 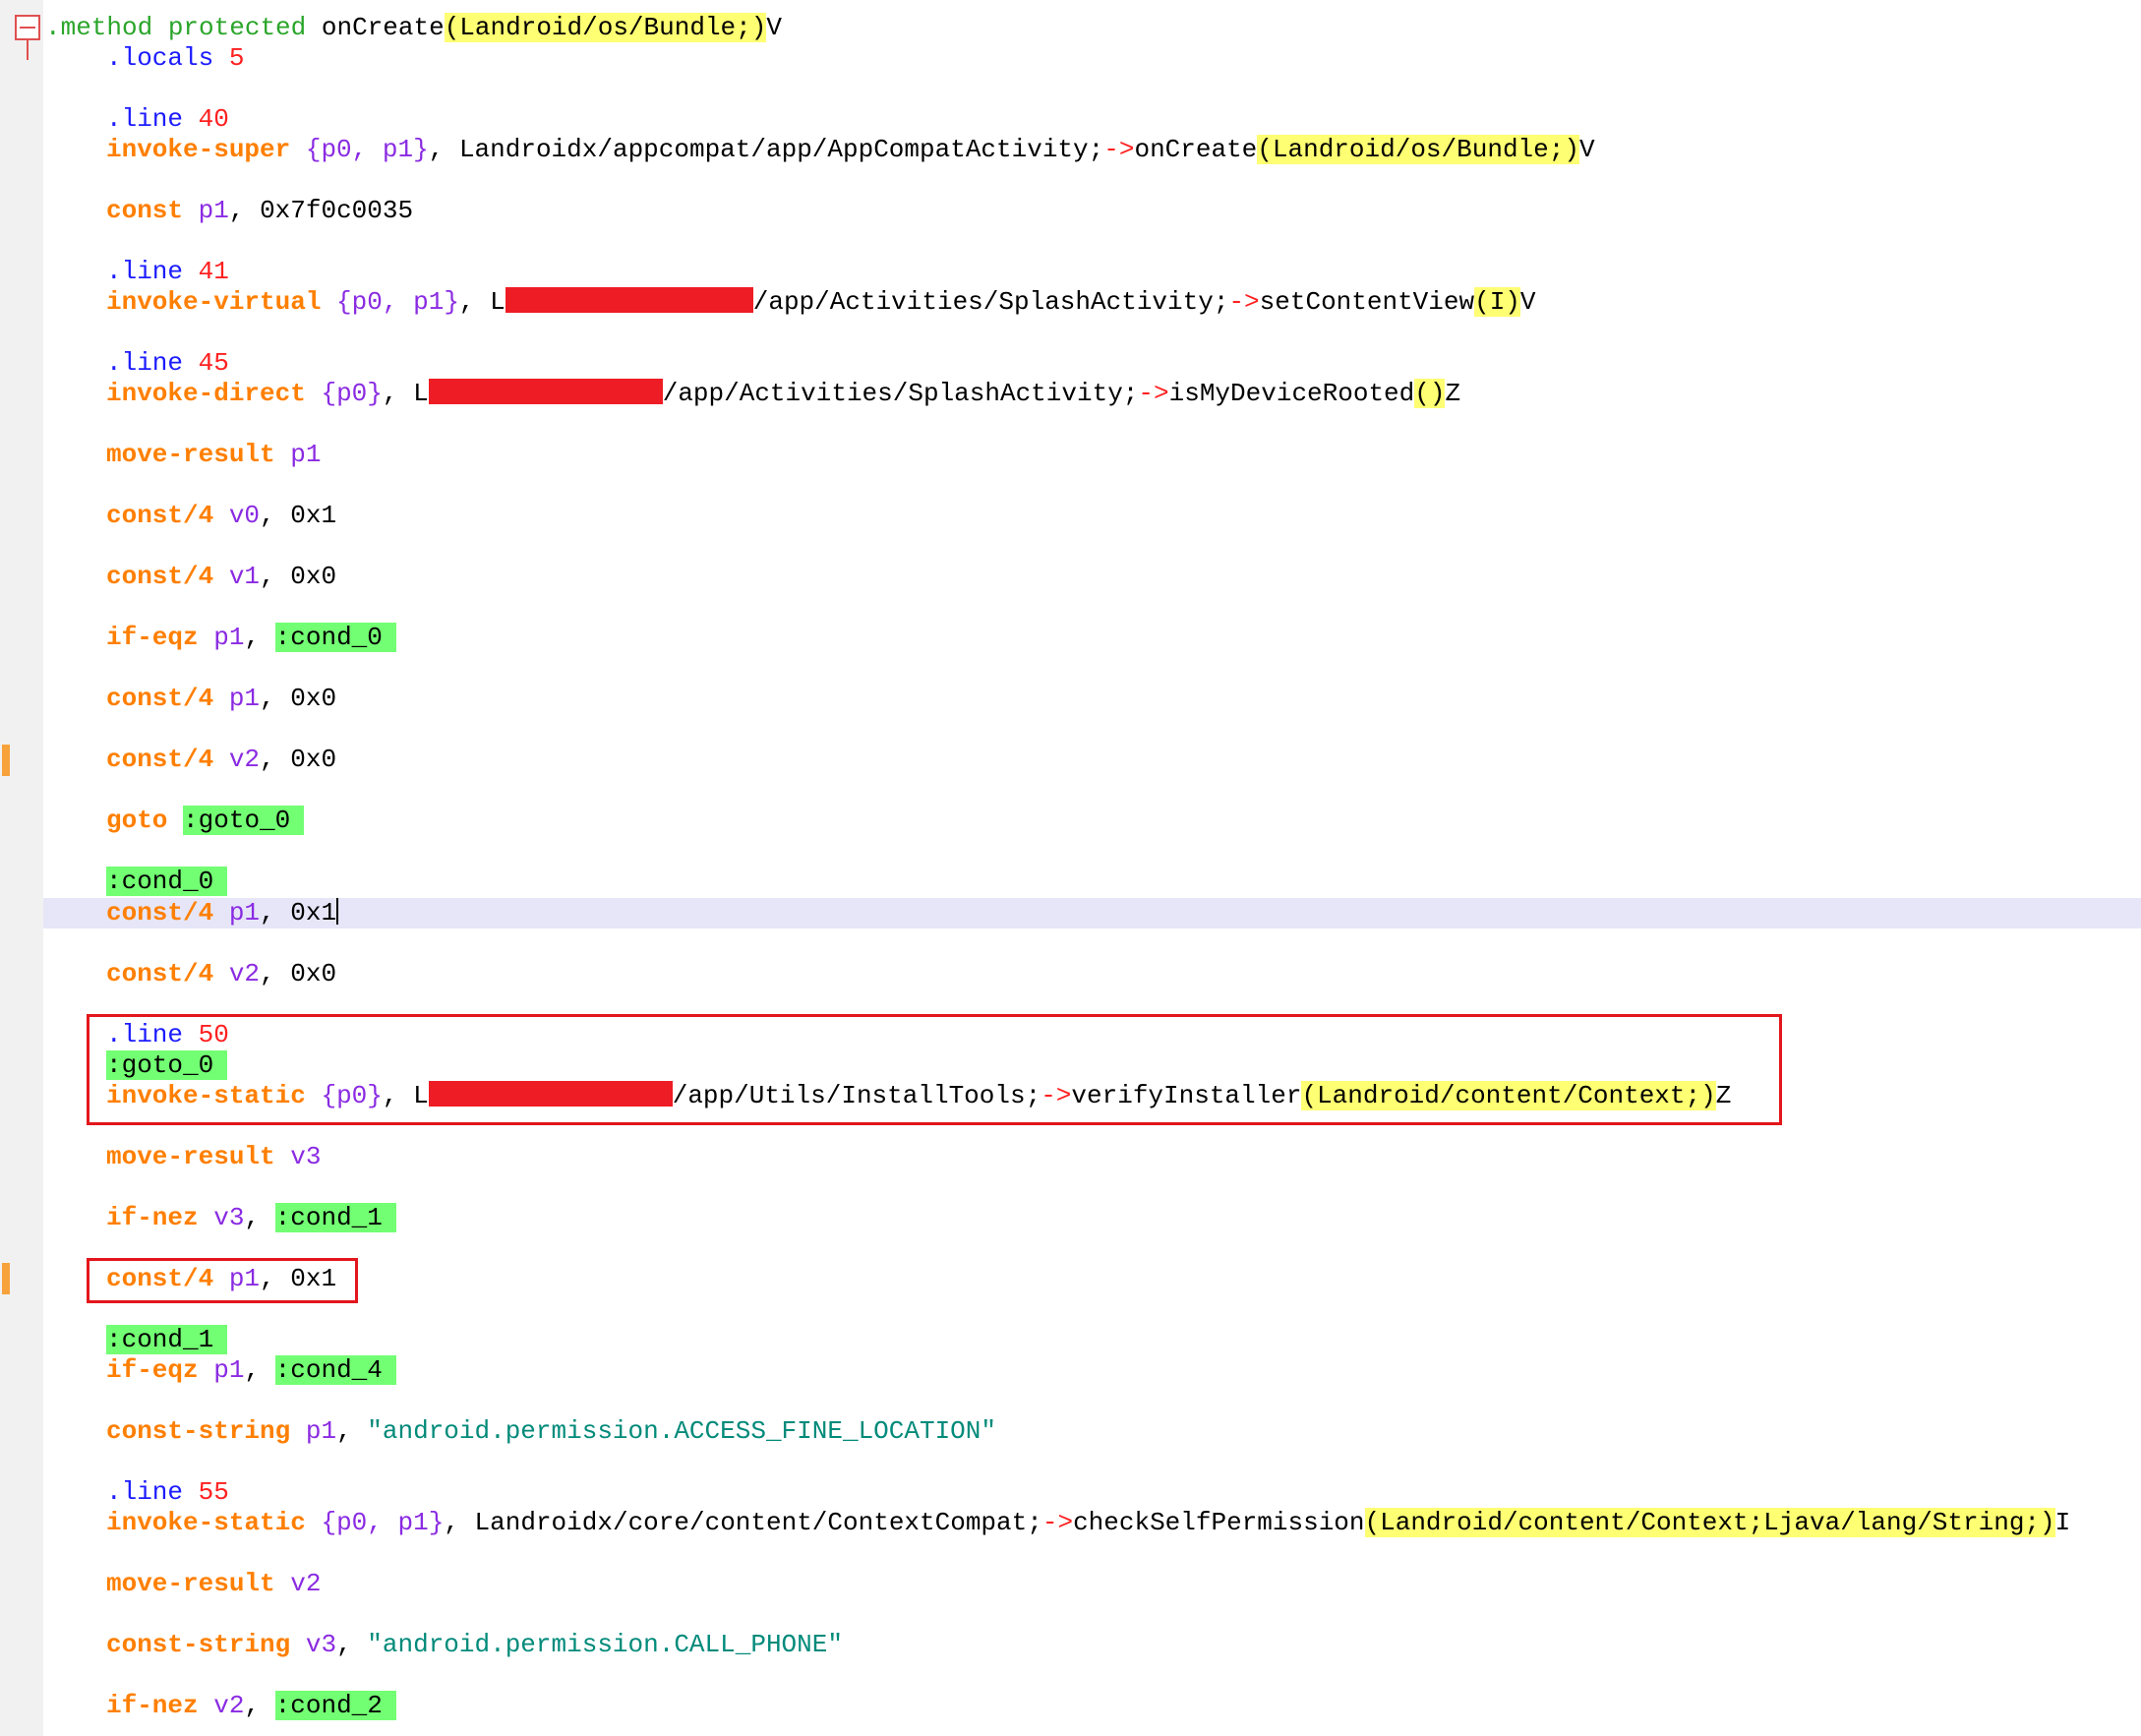 What do you see at coordinates (206, 393) in the screenshot?
I see `opcode: invoke-direct` at bounding box center [206, 393].